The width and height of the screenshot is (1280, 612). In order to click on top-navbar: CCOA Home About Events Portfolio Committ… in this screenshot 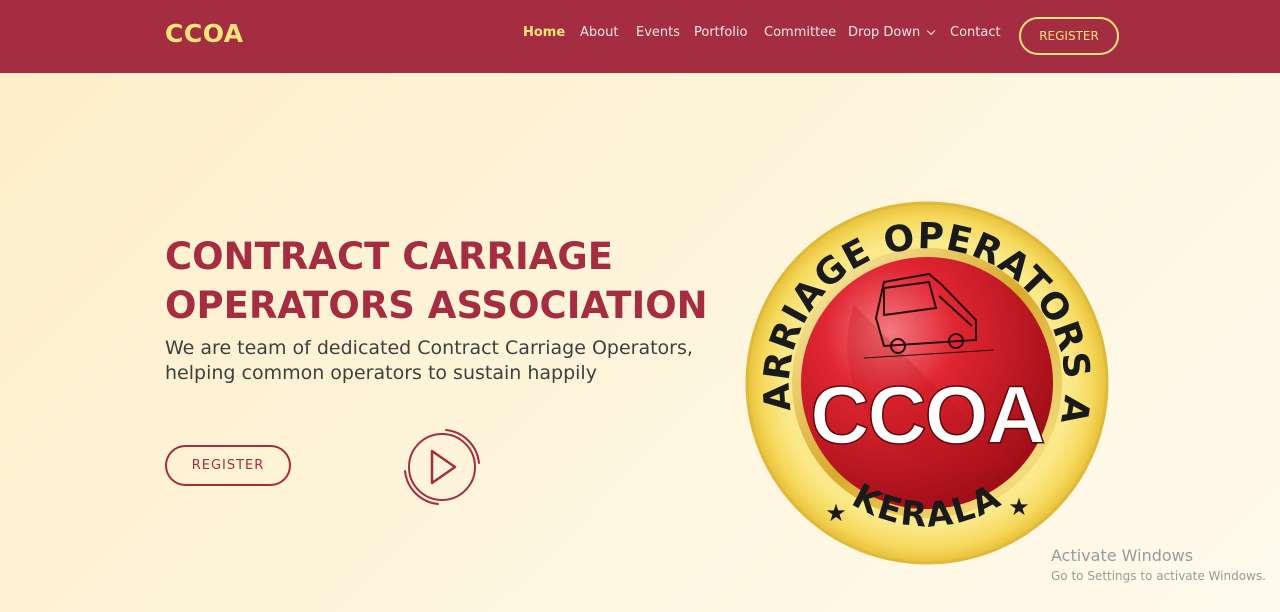, I will do `click(640, 36)`.